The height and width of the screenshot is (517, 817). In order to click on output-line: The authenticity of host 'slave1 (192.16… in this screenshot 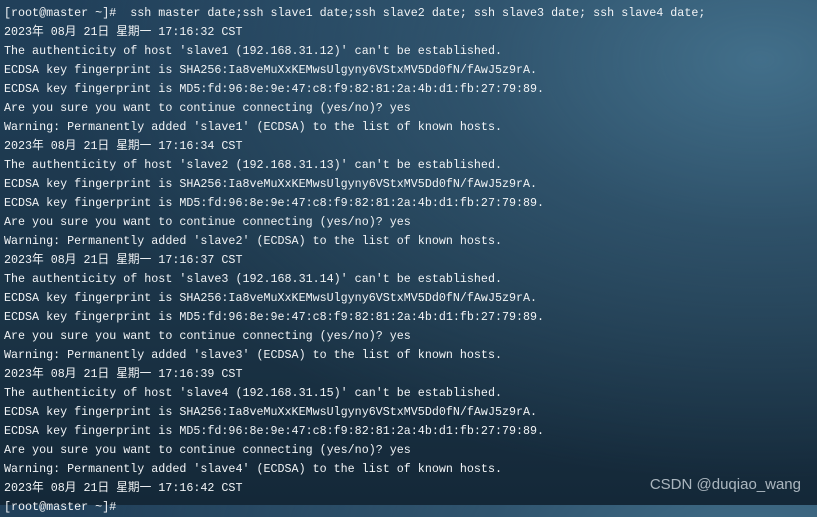, I will do `click(253, 51)`.